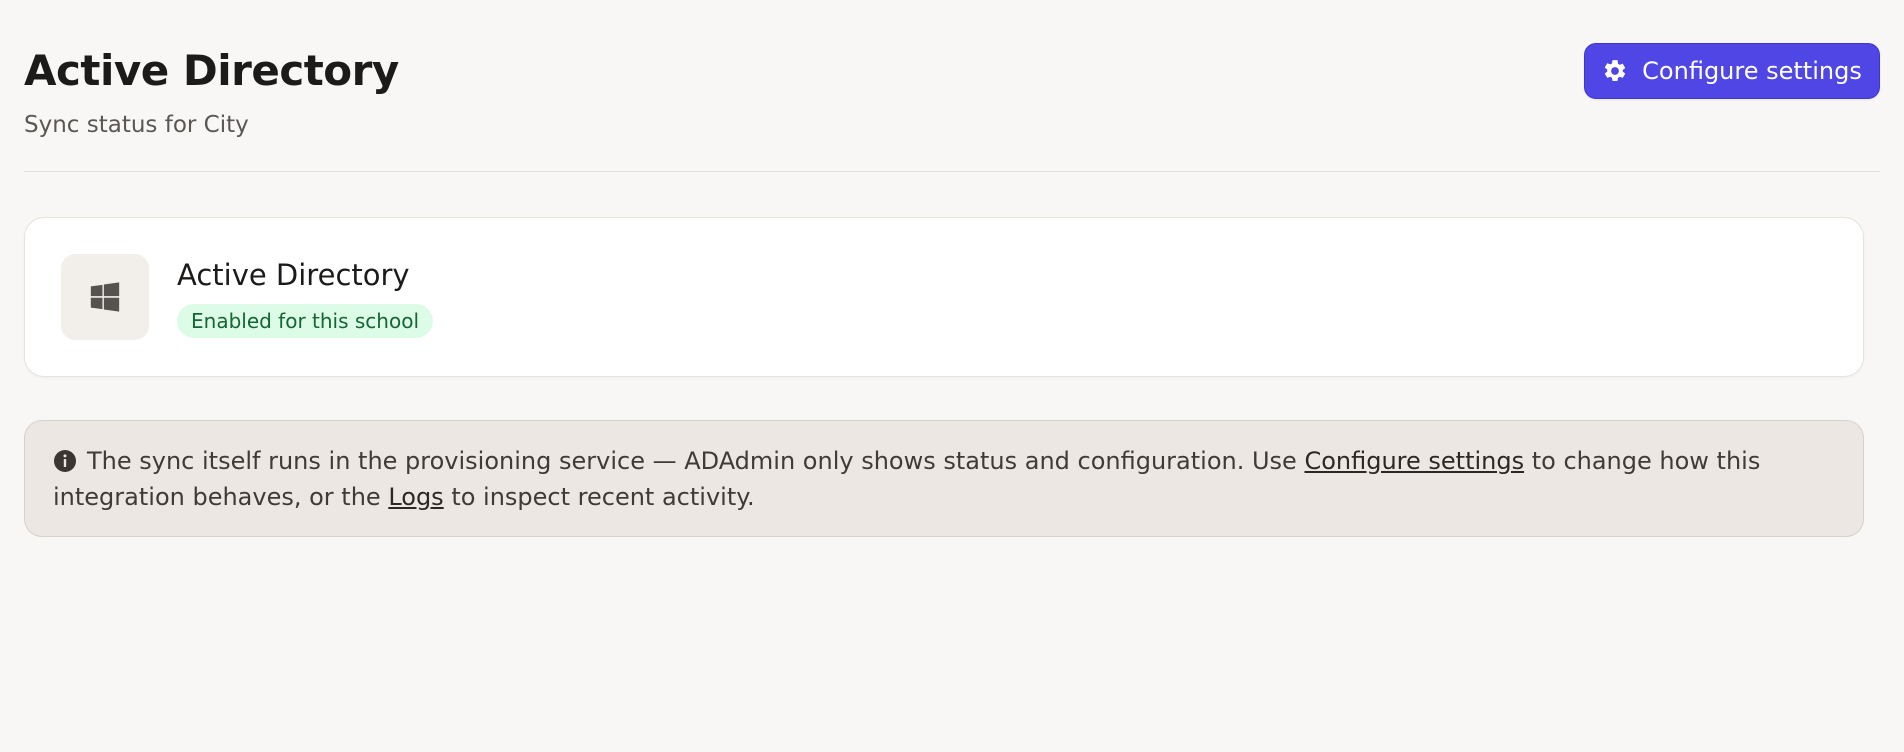  I want to click on windows-logo-icon, so click(105, 297).